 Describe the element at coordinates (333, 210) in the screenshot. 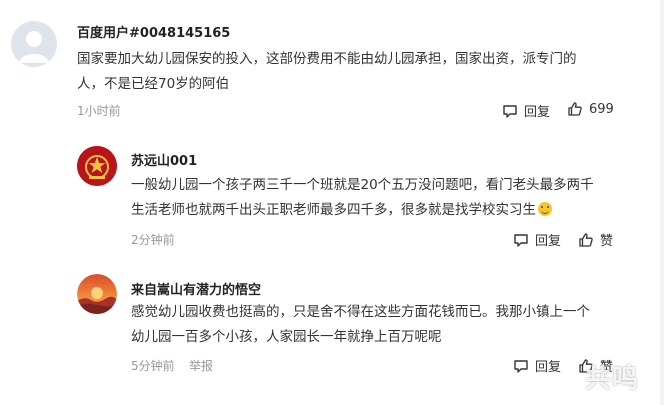

I see `comment-text-line-text: 生活老师也就两千出头正职老师最多四千多，很多就是找学校实习生` at that location.